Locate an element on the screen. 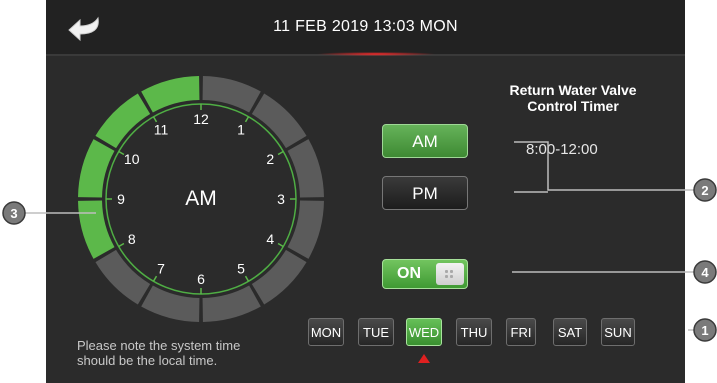 This screenshot has height=383, width=717. callout-number-1: 1 is located at coordinates (704, 330).